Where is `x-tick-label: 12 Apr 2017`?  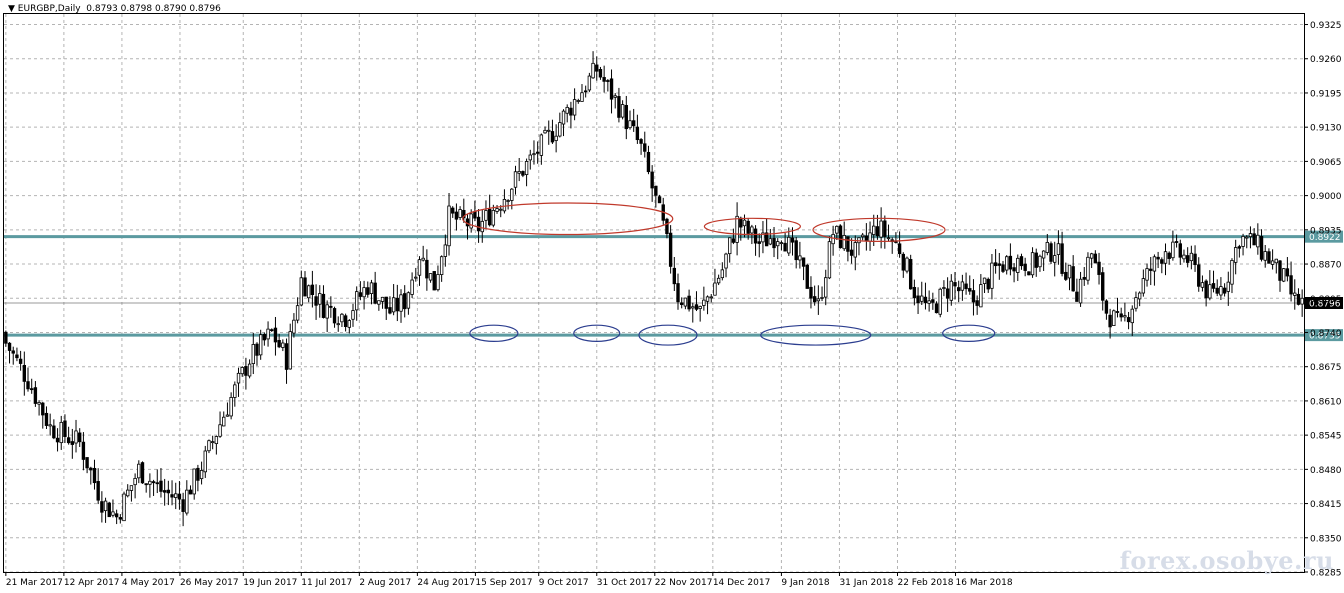
x-tick-label: 12 Apr 2017 is located at coordinates (92, 583).